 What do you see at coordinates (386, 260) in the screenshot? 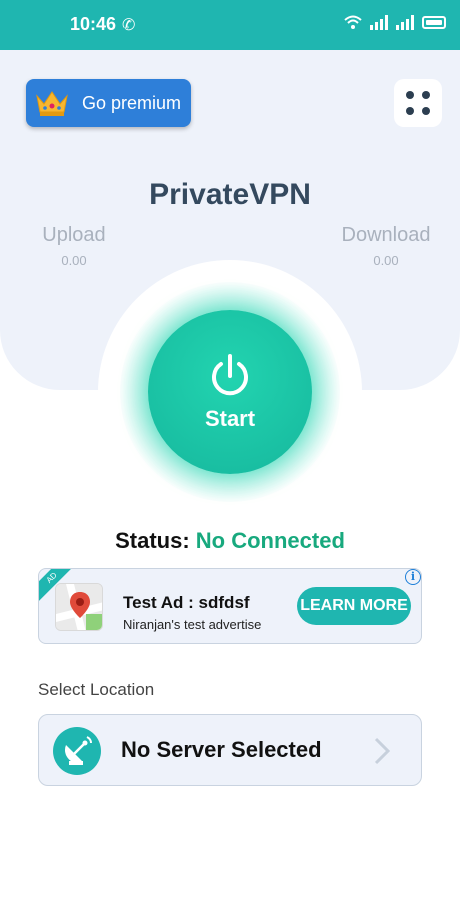
I see `download-value: 0.00` at bounding box center [386, 260].